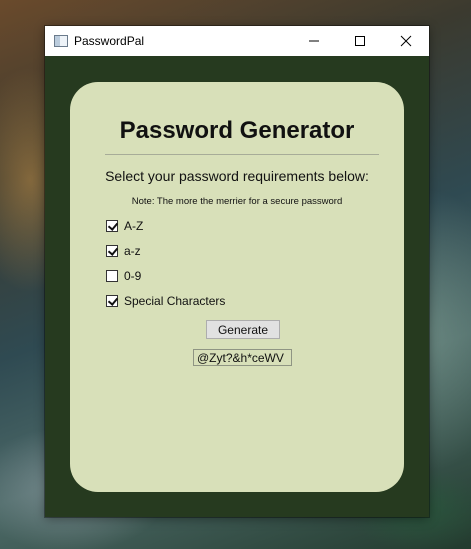  I want to click on option-digits: 0-9, so click(123, 276).